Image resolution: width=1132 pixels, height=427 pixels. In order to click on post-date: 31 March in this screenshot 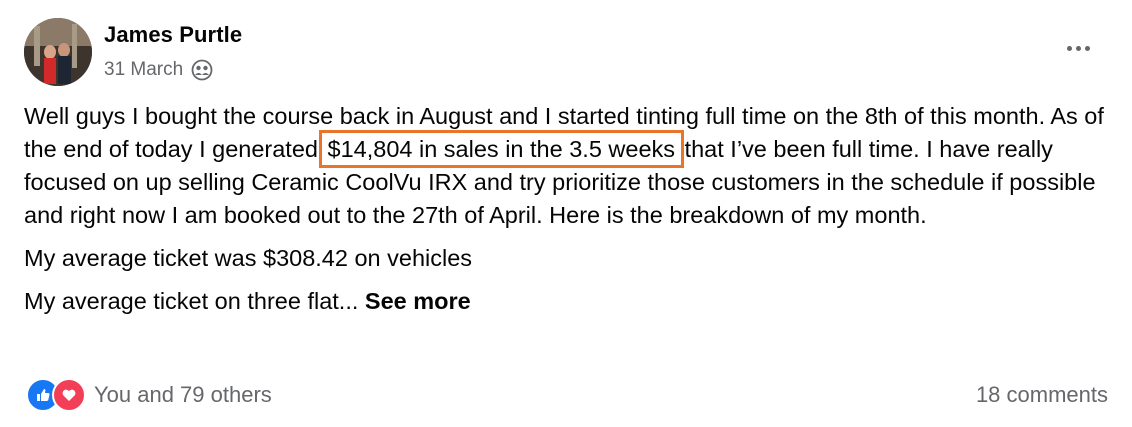, I will do `click(143, 70)`.